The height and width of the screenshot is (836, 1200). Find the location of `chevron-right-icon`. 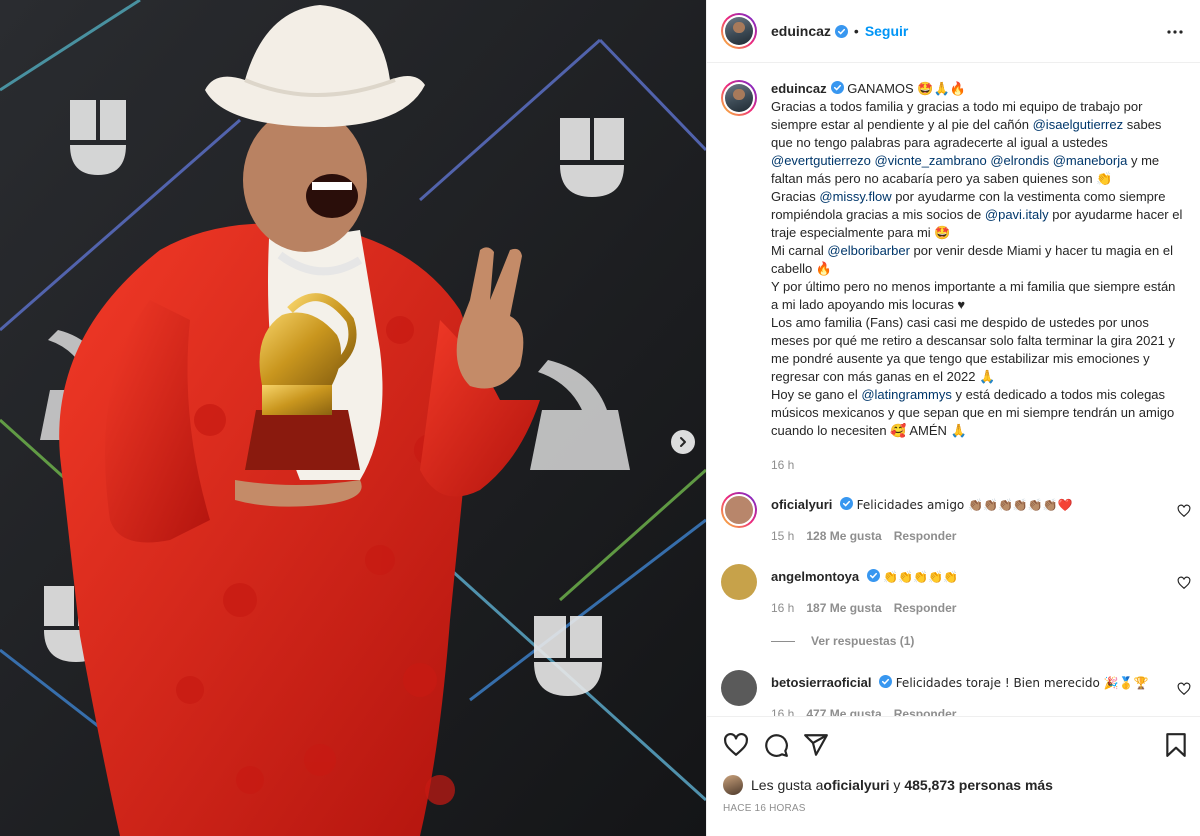

chevron-right-icon is located at coordinates (683, 442).